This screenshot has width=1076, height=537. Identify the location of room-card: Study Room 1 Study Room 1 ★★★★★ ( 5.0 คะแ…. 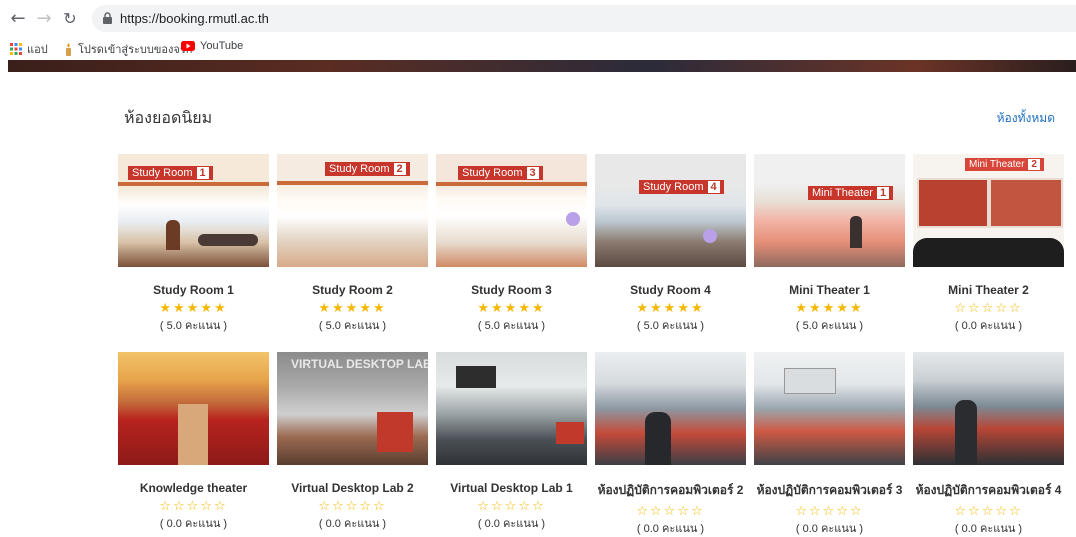
(193, 244).